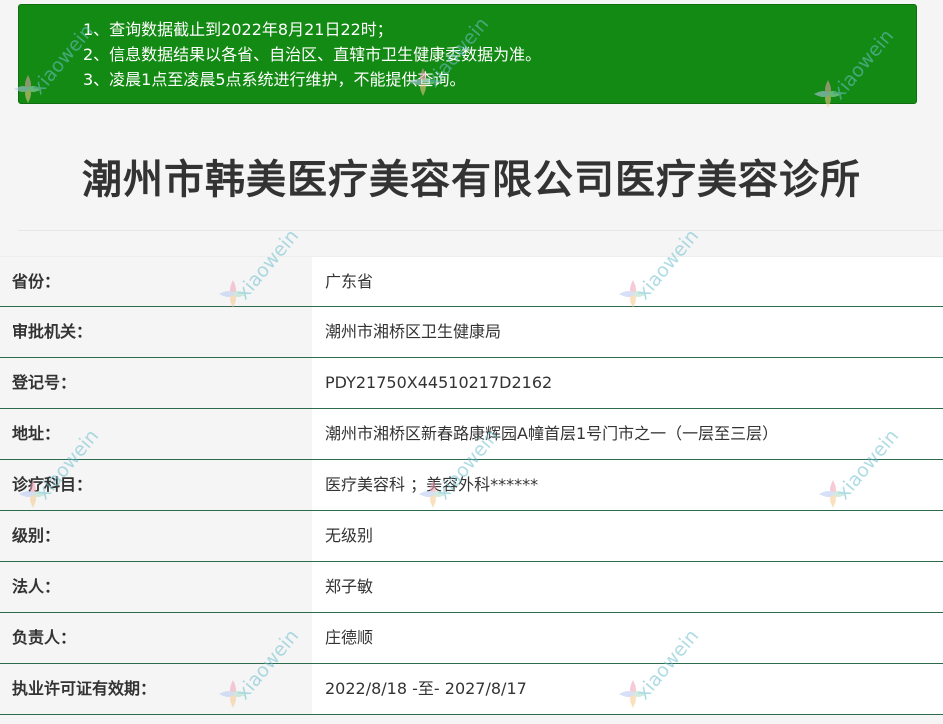  I want to click on row-label: 地址：, so click(156, 434).